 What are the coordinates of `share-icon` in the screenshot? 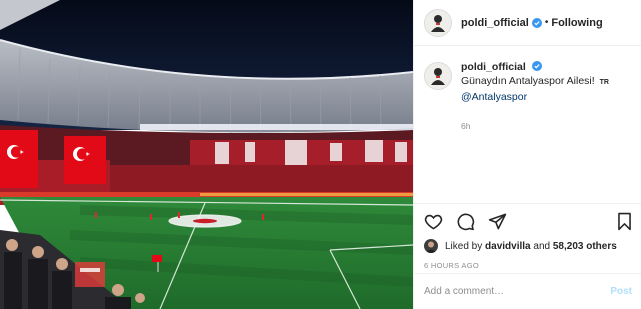 It's located at (497, 221).